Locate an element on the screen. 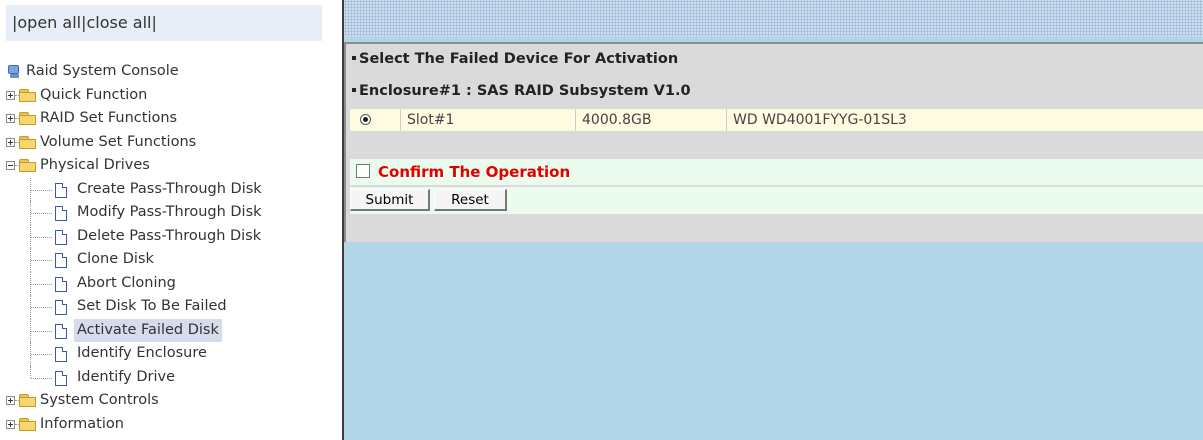 The height and width of the screenshot is (440, 1203). tree-item-volume-set-functions: Volume Set Functions is located at coordinates (171, 143).